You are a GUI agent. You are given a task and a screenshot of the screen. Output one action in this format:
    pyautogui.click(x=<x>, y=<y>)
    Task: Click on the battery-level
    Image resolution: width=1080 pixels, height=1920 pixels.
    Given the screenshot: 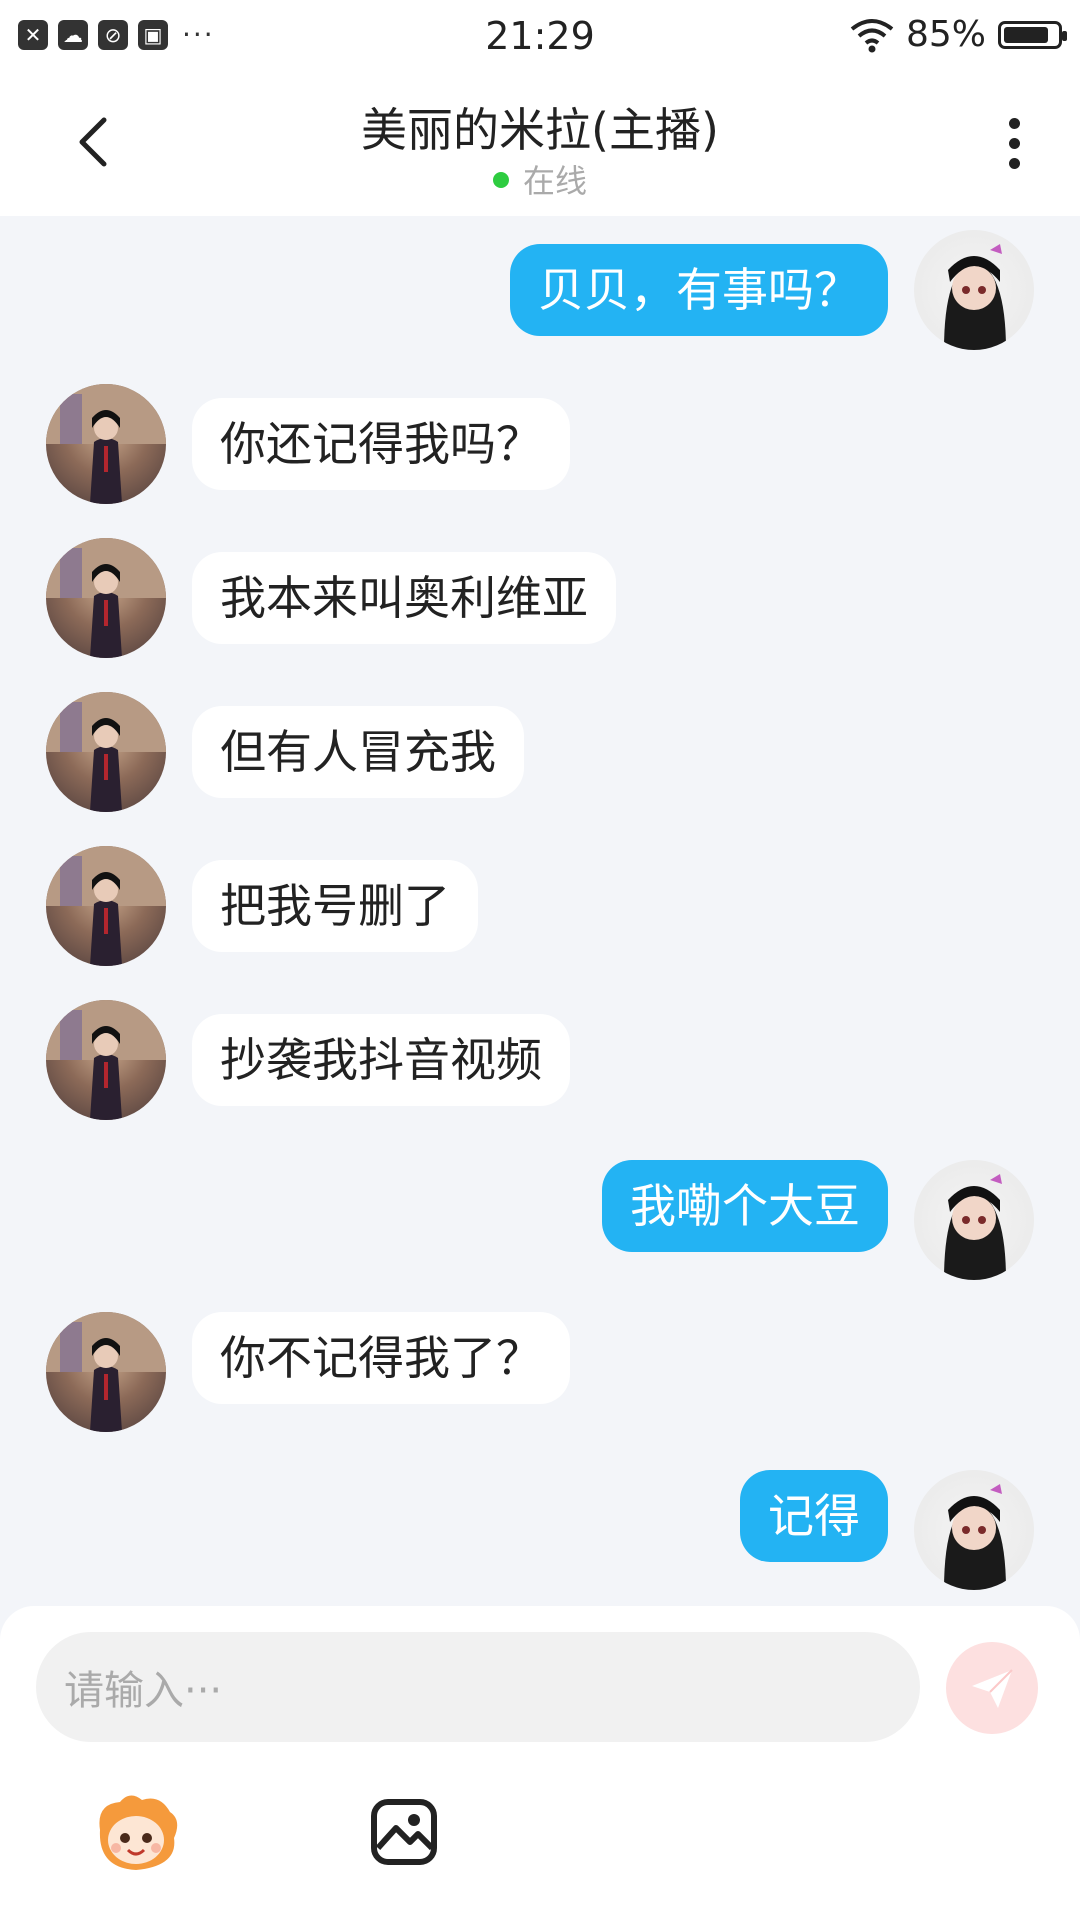 What is the action you would take?
    pyautogui.click(x=1026, y=34)
    